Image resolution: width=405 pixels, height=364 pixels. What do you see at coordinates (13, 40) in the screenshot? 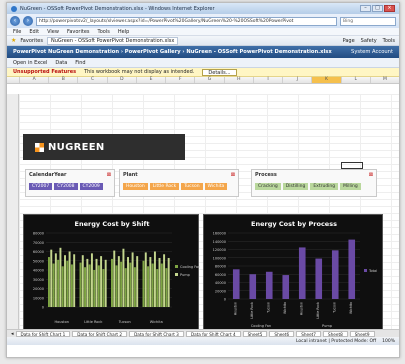
I see `star-icon: ★` at bounding box center [13, 40].